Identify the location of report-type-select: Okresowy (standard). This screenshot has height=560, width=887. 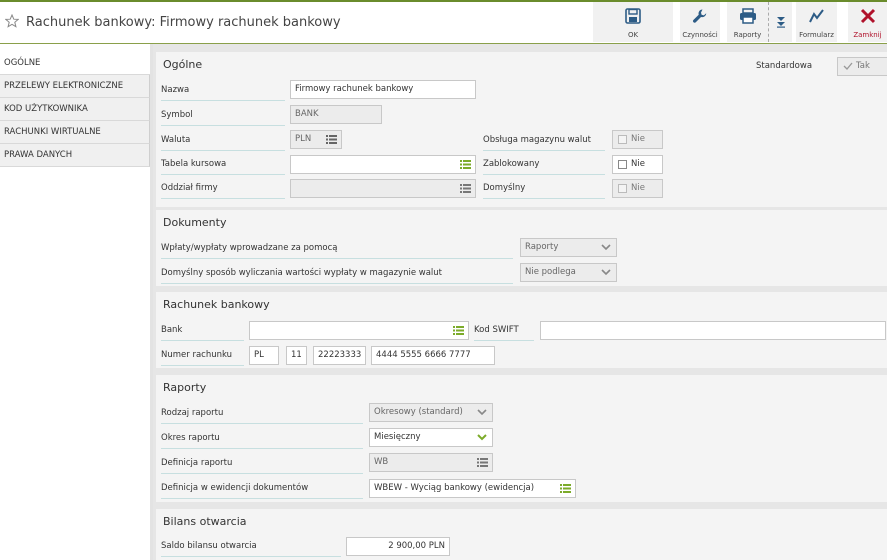
(431, 412).